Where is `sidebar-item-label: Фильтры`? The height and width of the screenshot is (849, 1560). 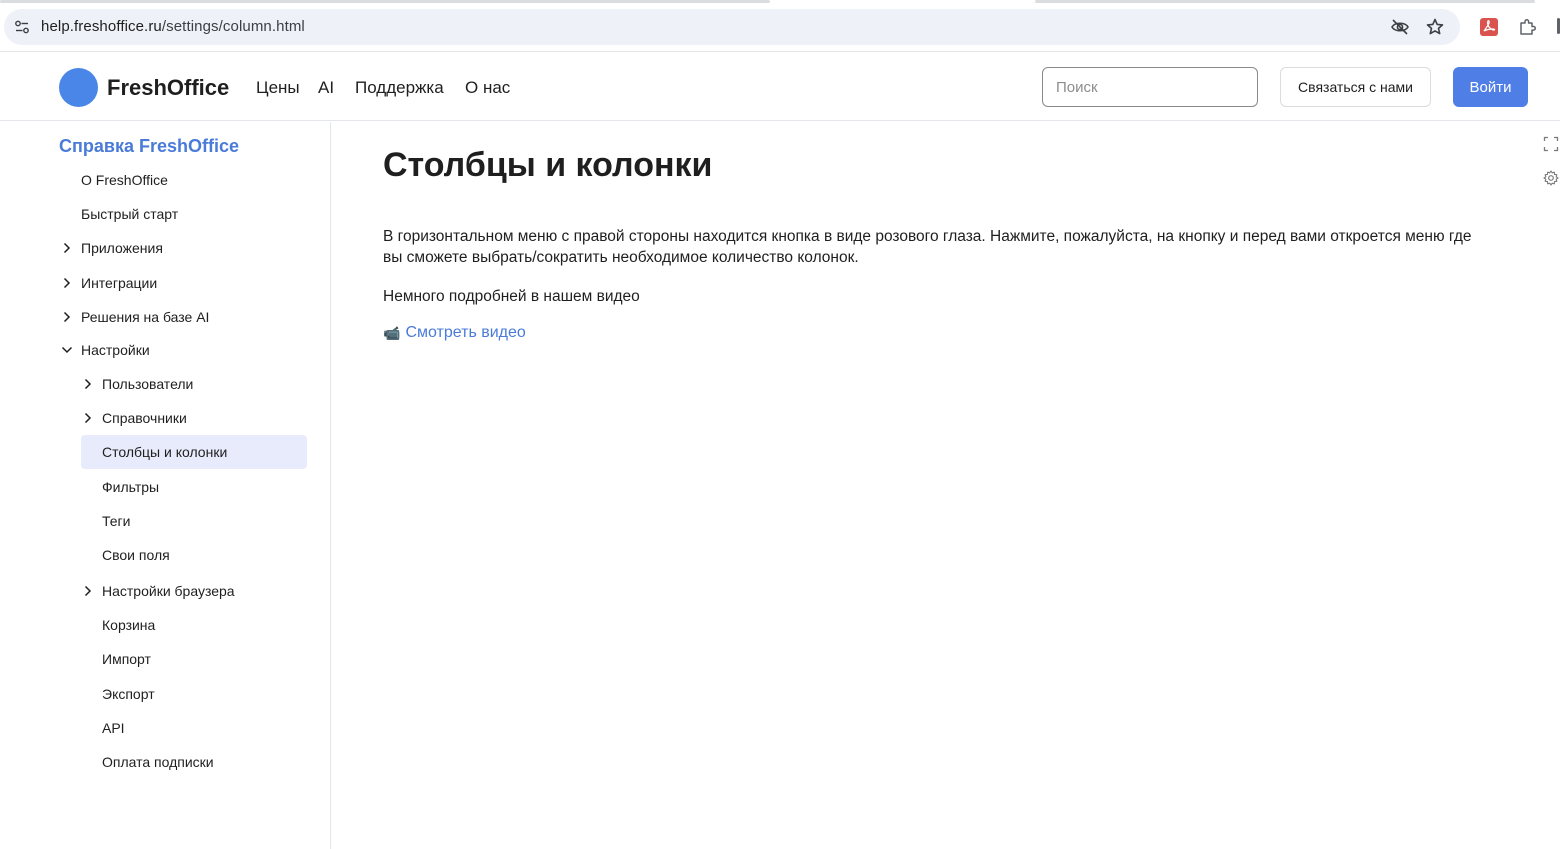
sidebar-item-label: Фильтры is located at coordinates (131, 487).